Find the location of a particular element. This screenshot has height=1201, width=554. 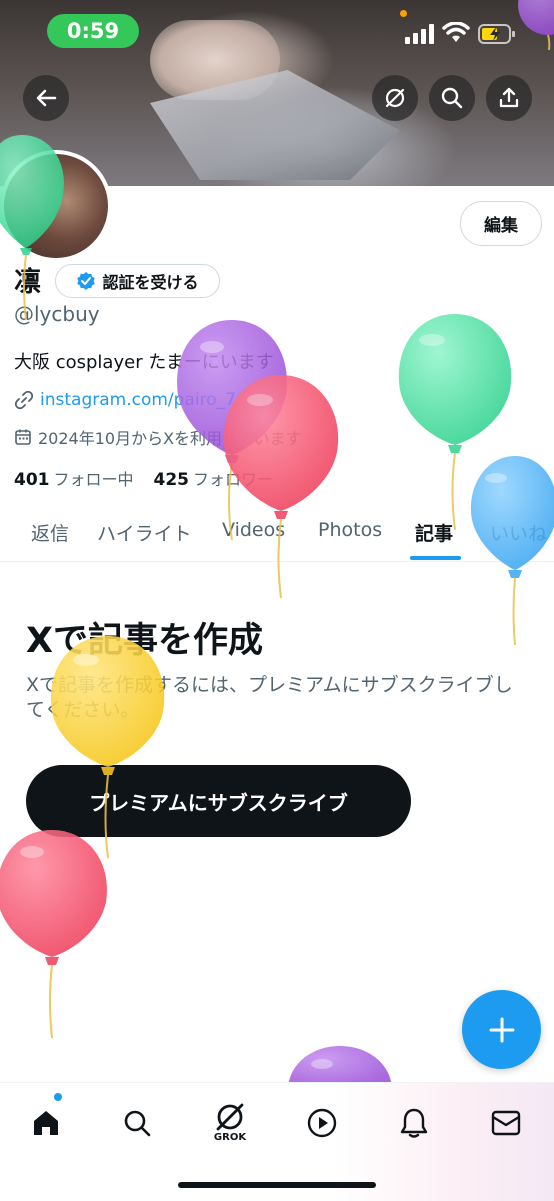

following-stat: 401 フォロー中 is located at coordinates (74, 478).